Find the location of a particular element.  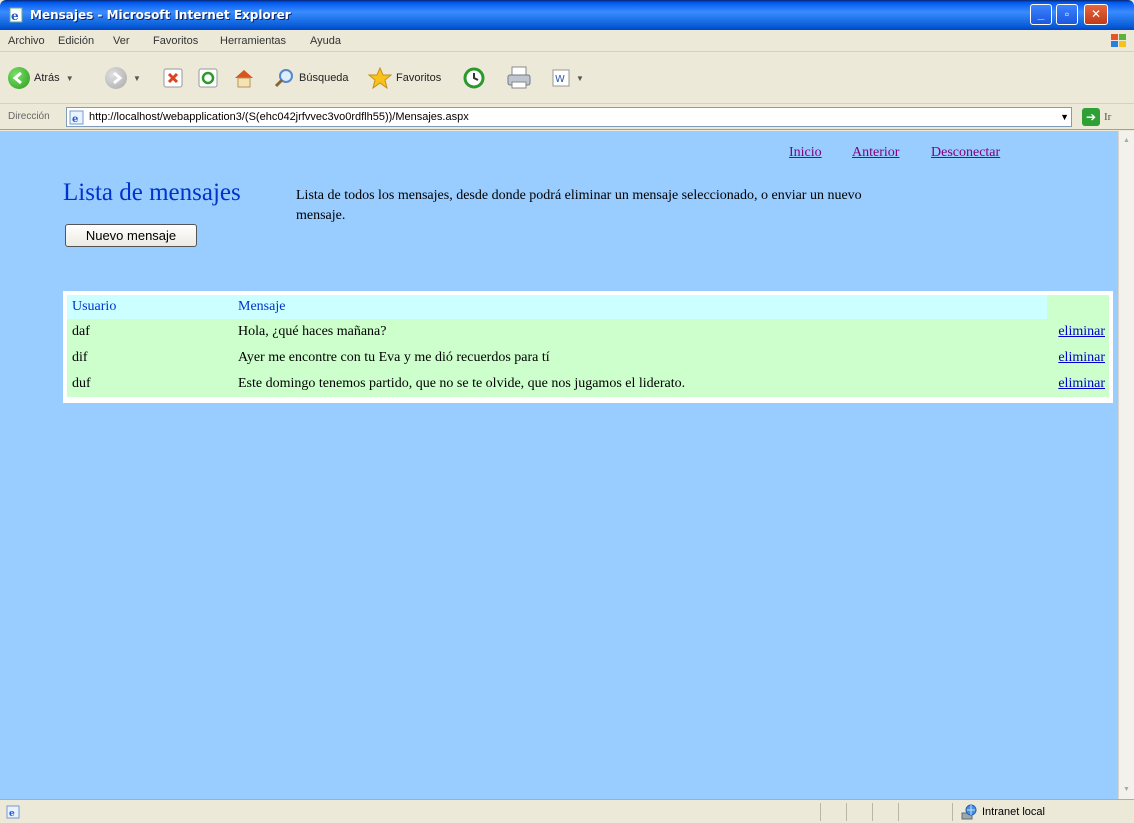

history-button is located at coordinates (474, 78).